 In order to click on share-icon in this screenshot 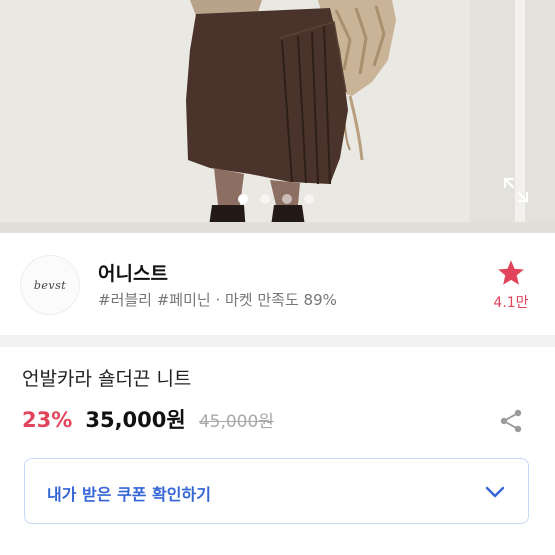, I will do `click(511, 421)`.